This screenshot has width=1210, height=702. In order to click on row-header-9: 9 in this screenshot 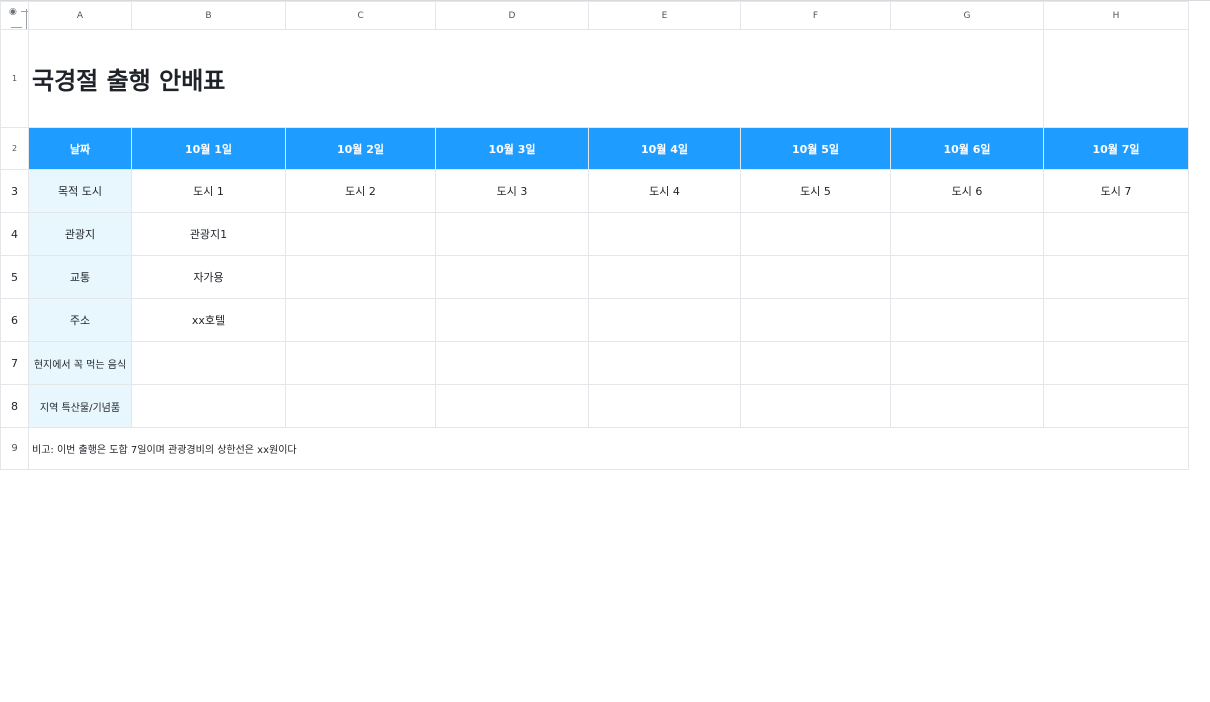, I will do `click(14, 448)`.